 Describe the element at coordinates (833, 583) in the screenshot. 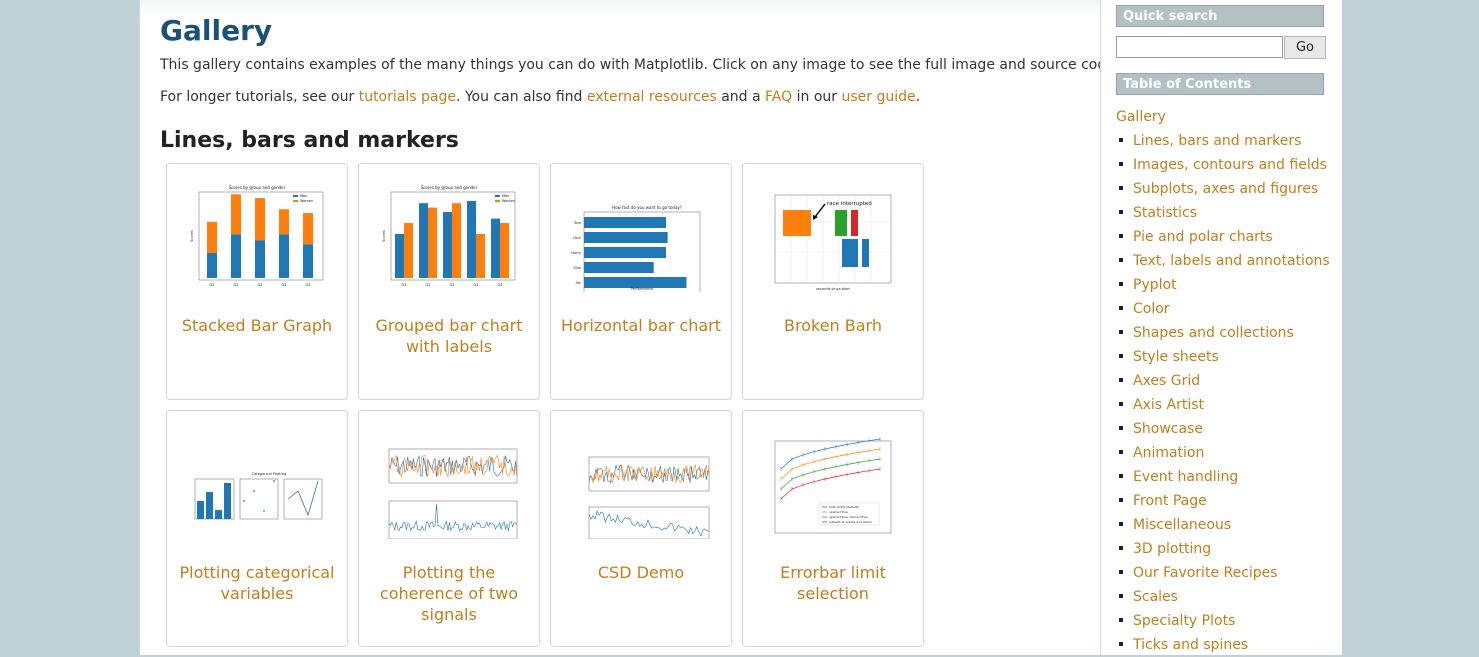

I see `card-label: Errorbar limit selection` at that location.